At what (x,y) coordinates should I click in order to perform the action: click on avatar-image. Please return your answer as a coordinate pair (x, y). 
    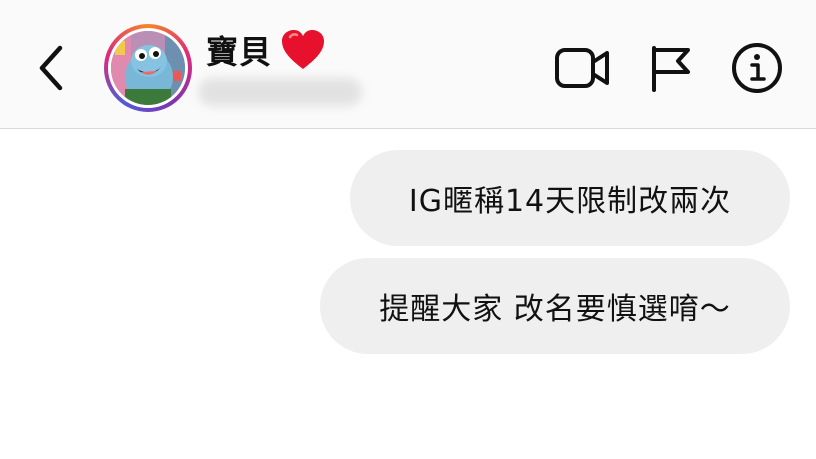
    Looking at the image, I should click on (148, 68).